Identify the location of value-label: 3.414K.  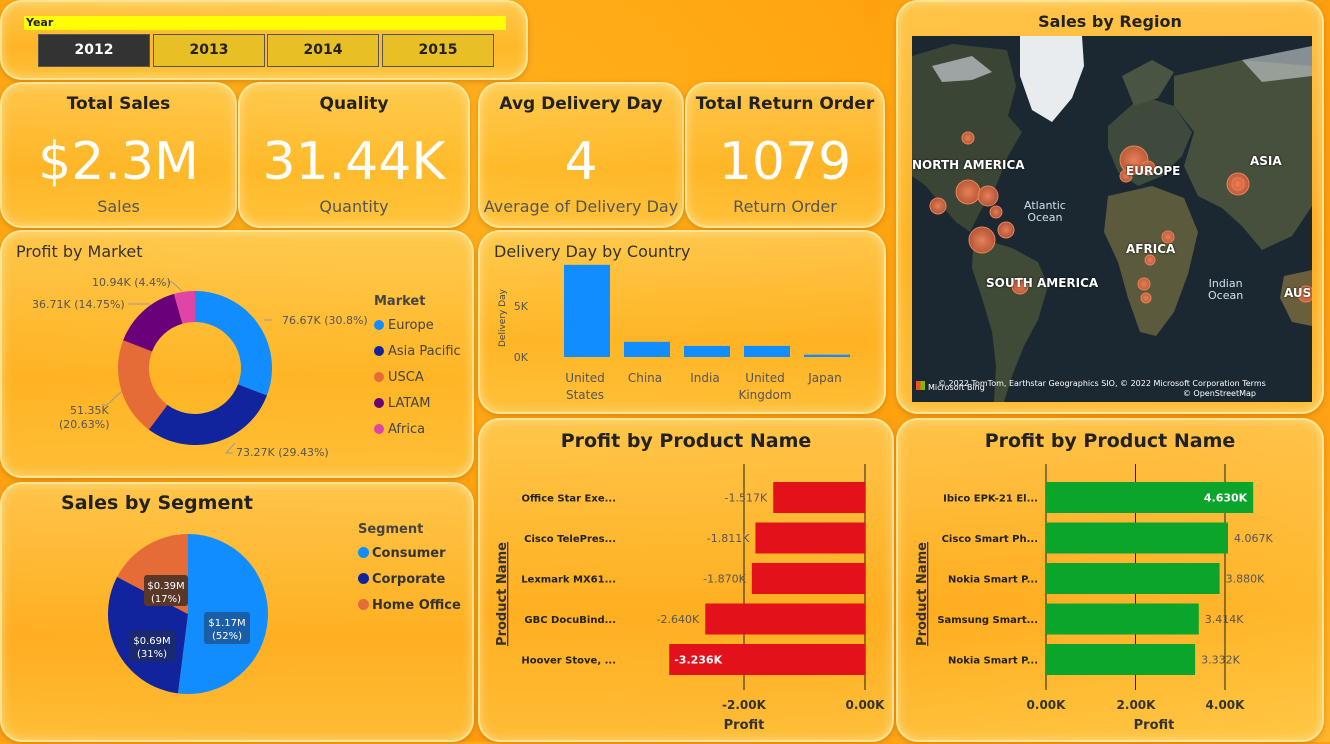
(1224, 619).